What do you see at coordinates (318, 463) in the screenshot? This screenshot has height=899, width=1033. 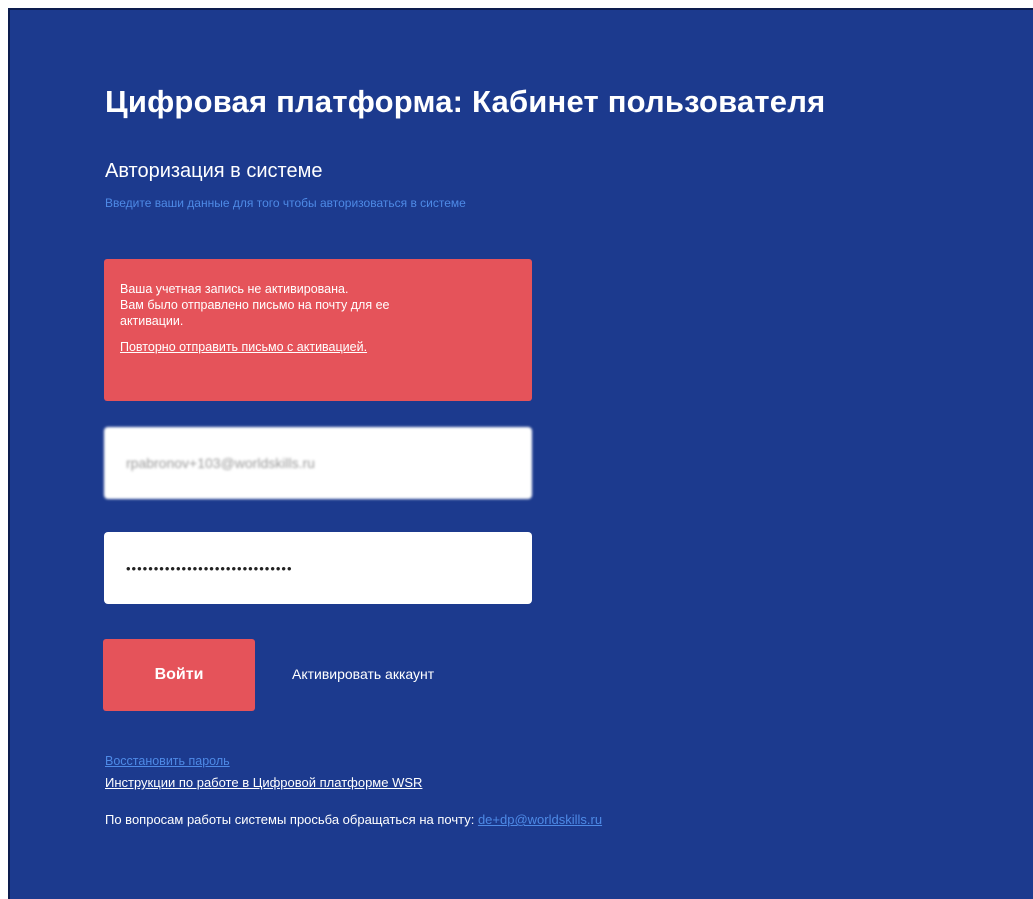 I see `email-field` at bounding box center [318, 463].